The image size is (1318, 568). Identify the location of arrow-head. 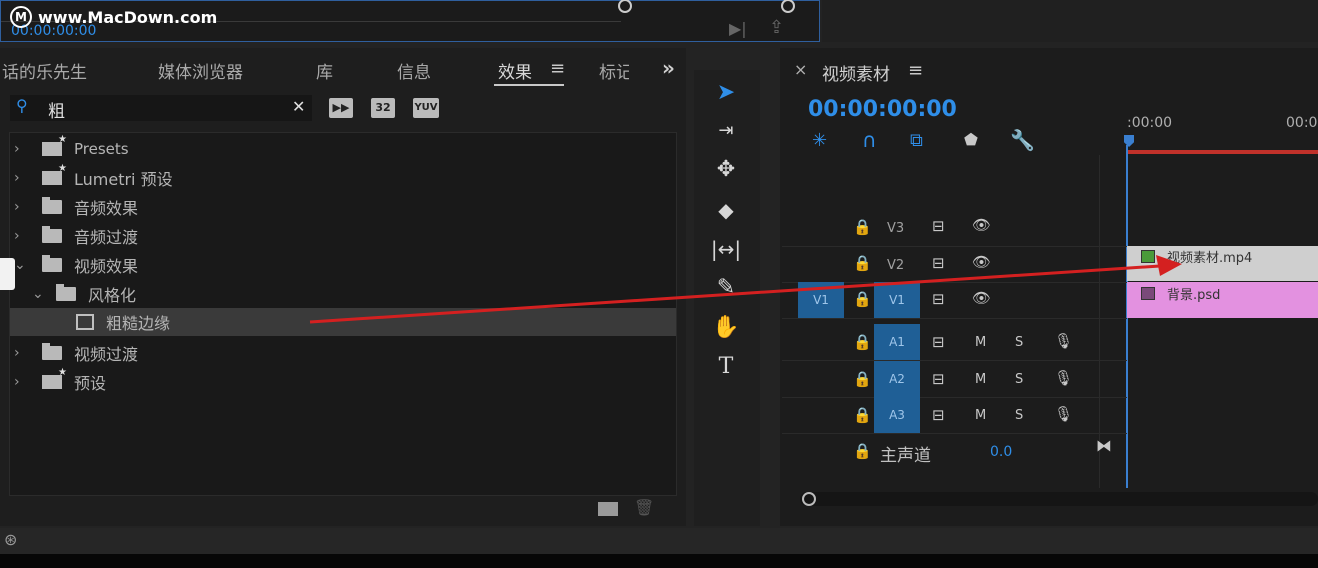
(1169, 265).